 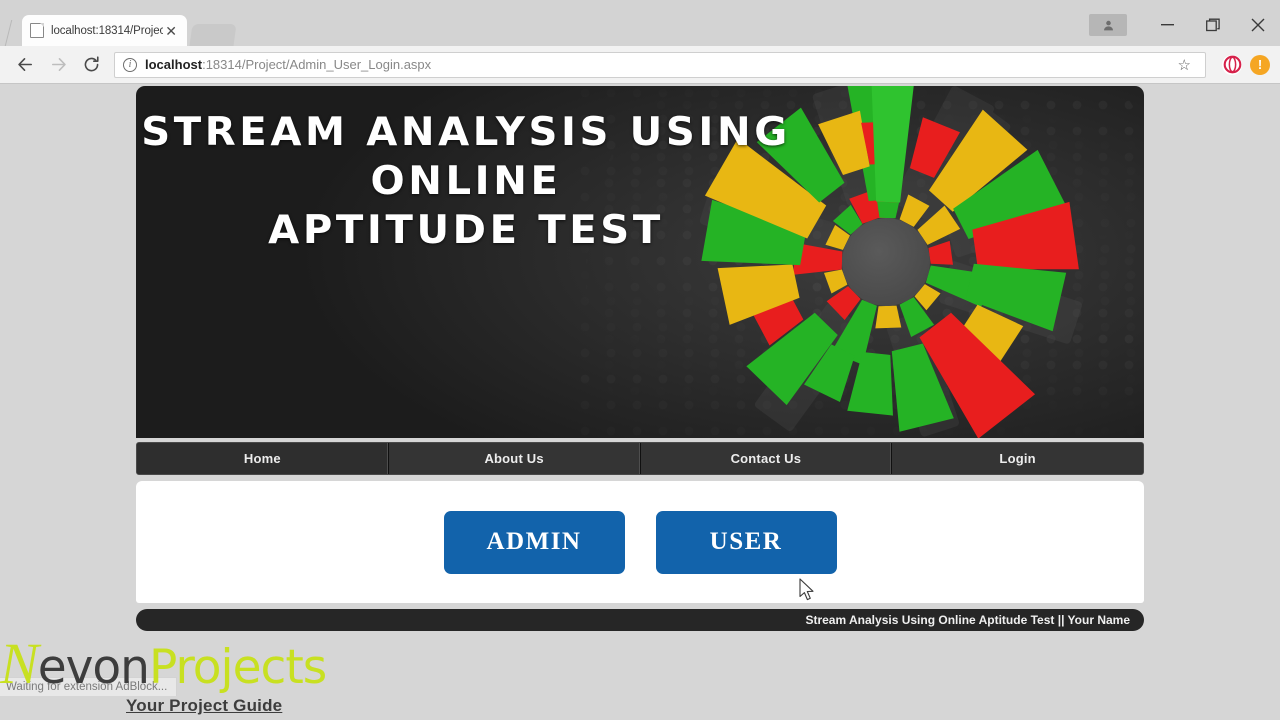 I want to click on reload-button, so click(x=91, y=65).